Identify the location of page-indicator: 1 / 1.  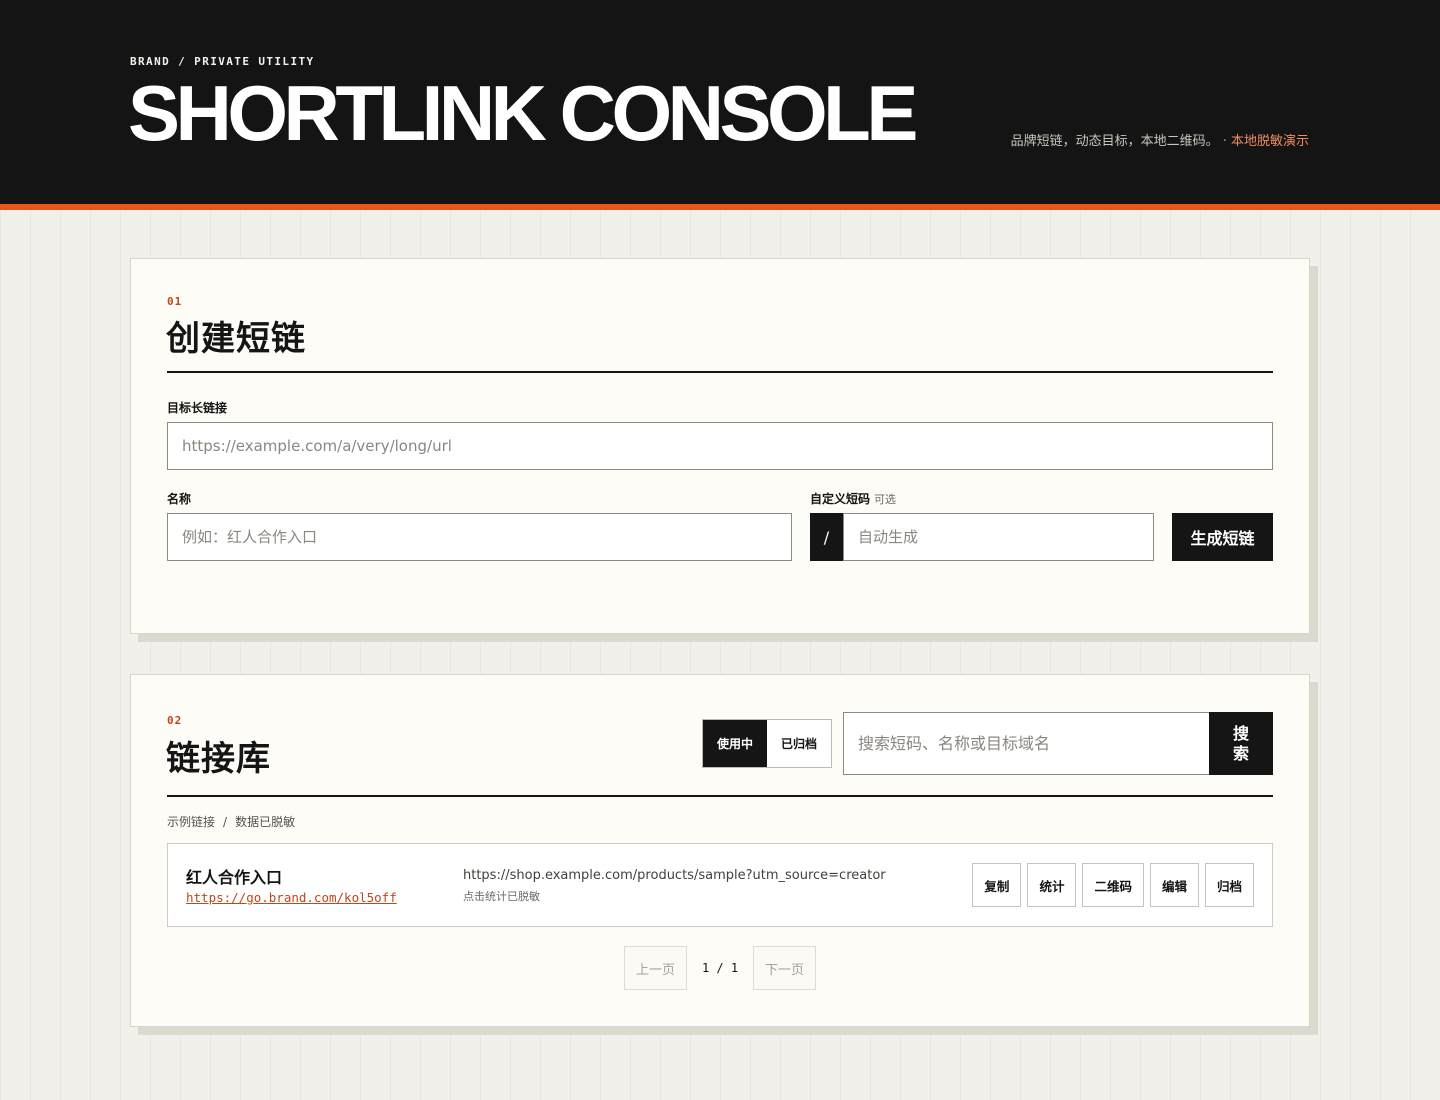
(720, 968).